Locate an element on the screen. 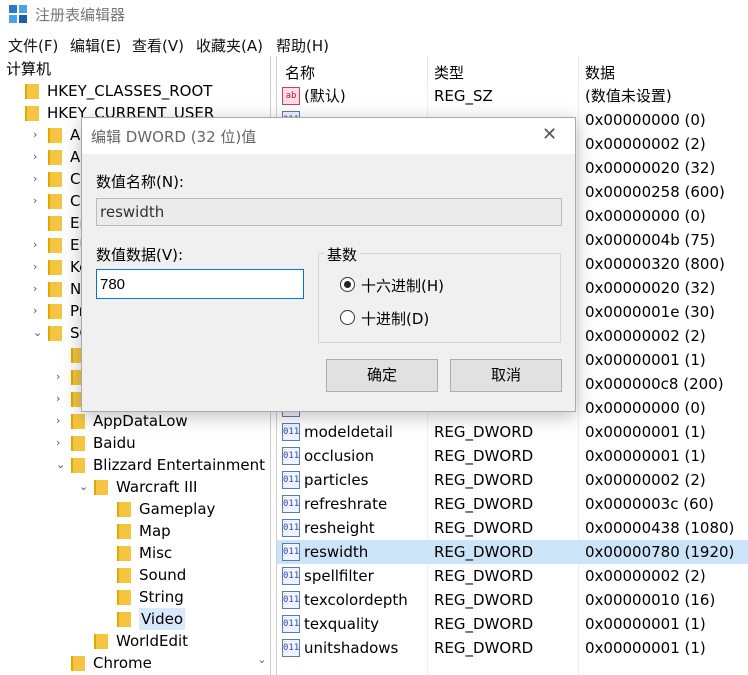 Image resolution: width=748 pixels, height=675 pixels. value-row: 011 unitshadows REG_DWORD 0x00000001 (1) is located at coordinates (512, 648).